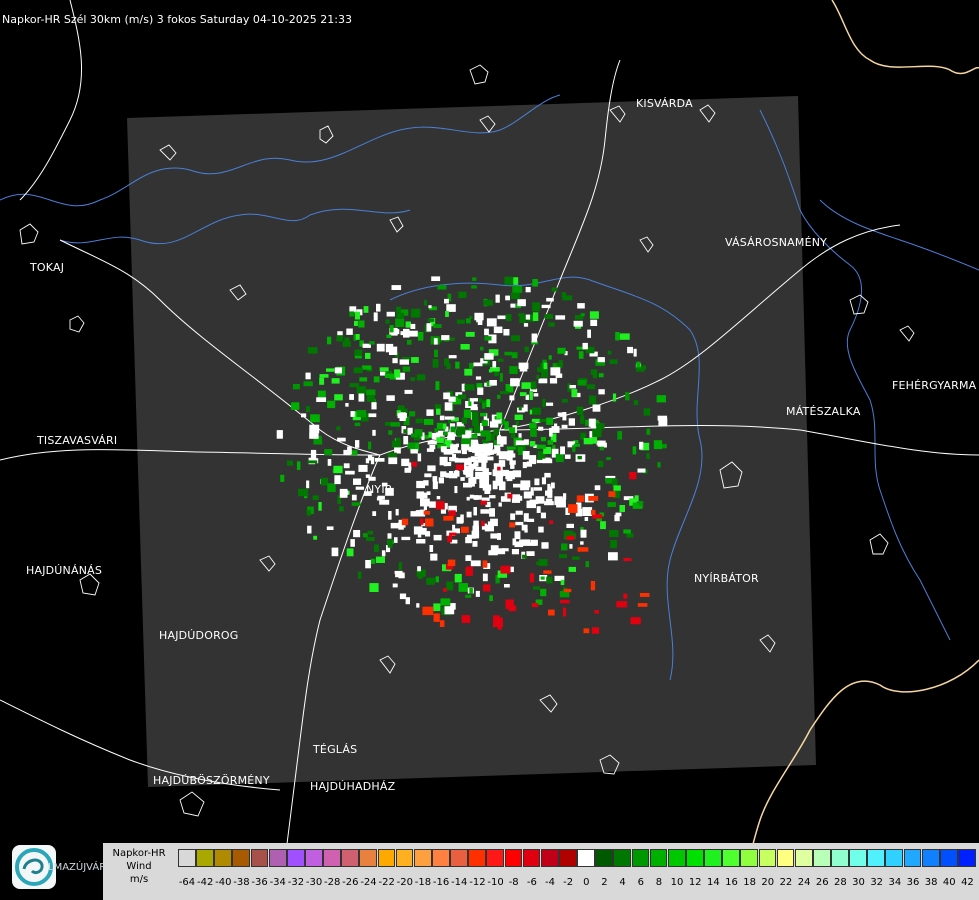  I want to click on legend-title: Napkor-HR Wind m/s, so click(139, 871).